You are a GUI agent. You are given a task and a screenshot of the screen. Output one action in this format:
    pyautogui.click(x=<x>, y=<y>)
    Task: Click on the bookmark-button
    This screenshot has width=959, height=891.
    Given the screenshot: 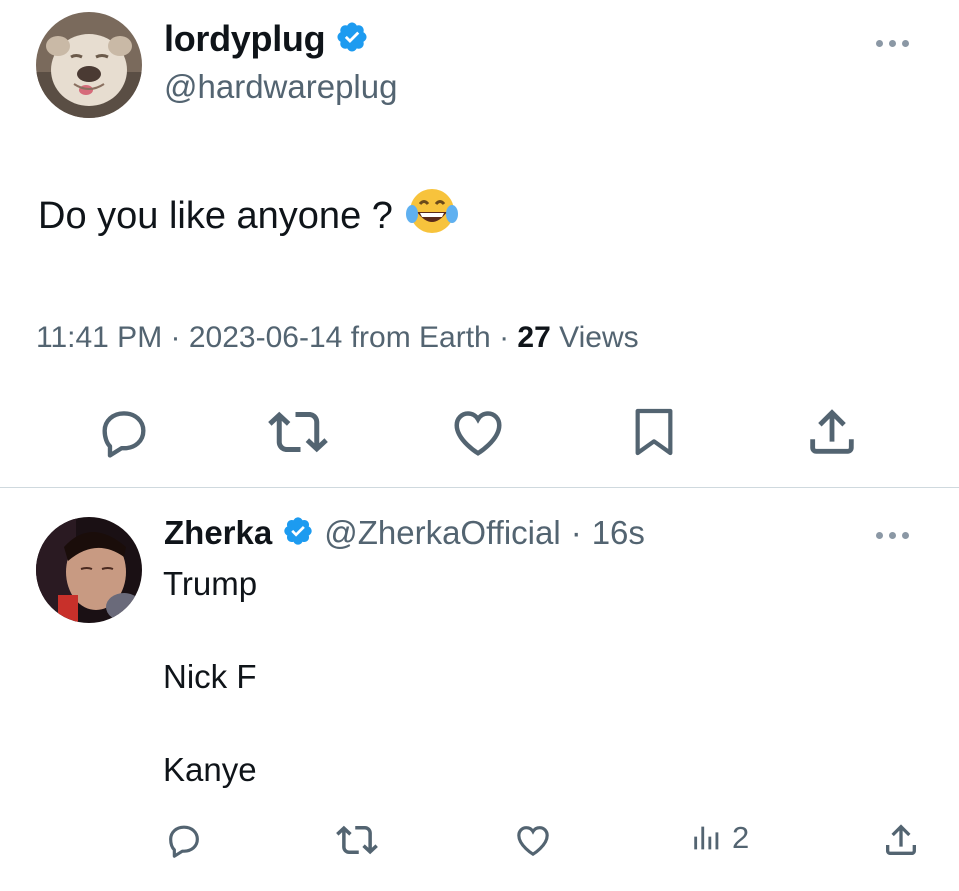 What is the action you would take?
    pyautogui.click(x=654, y=432)
    